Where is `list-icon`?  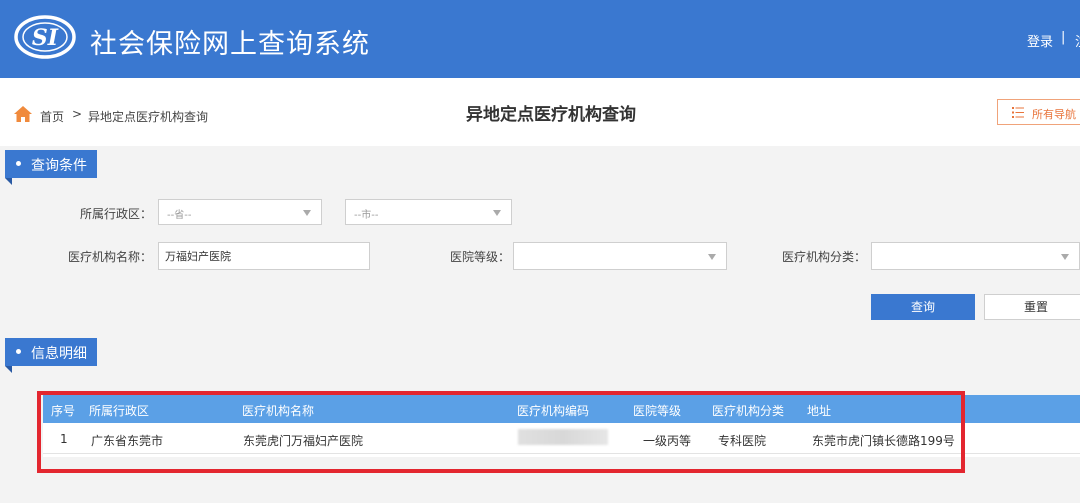
list-icon is located at coordinates (1018, 112).